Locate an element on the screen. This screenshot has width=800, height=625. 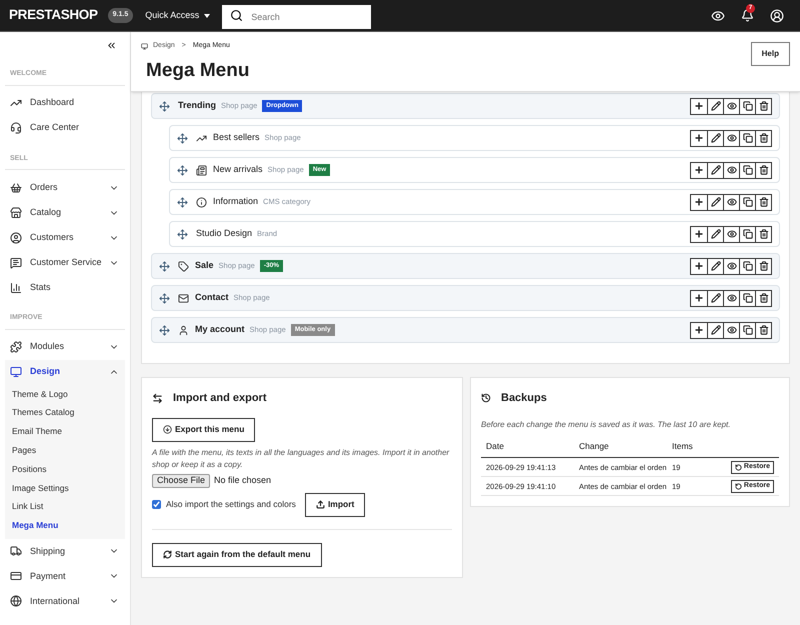
export-button: Export this menu is located at coordinates (204, 430).